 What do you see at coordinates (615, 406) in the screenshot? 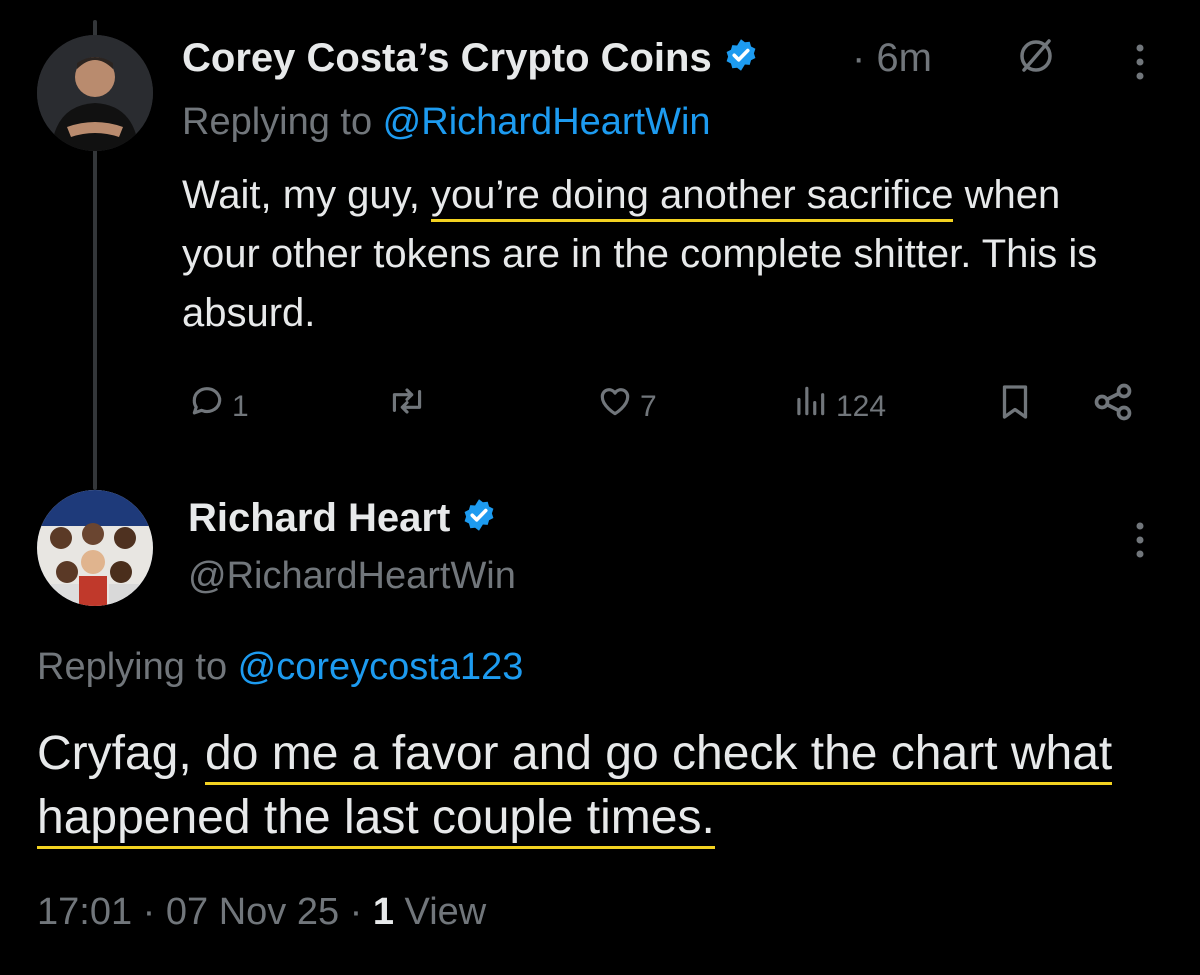
I see `like-icon` at bounding box center [615, 406].